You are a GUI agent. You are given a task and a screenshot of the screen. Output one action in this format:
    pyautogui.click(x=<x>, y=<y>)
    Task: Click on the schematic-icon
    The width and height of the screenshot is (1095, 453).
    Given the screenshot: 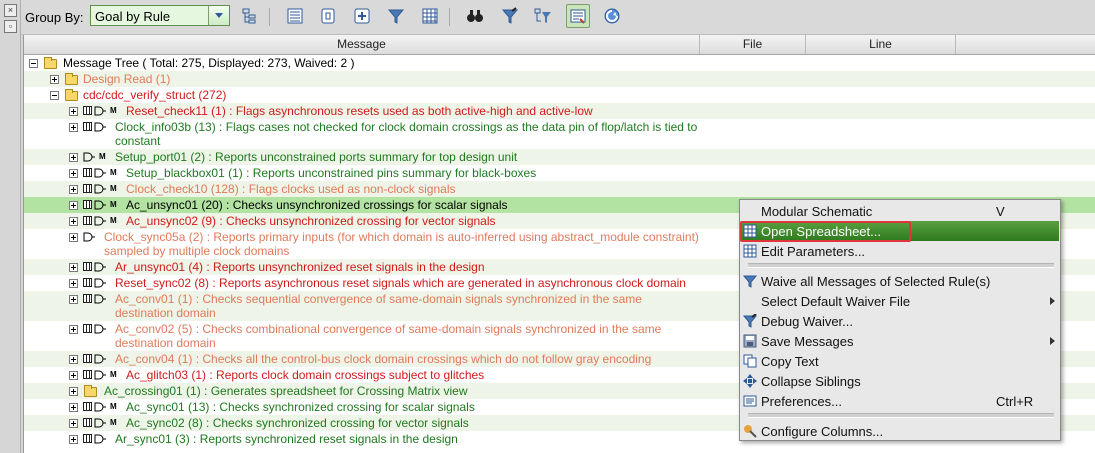 What is the action you would take?
    pyautogui.click(x=328, y=16)
    